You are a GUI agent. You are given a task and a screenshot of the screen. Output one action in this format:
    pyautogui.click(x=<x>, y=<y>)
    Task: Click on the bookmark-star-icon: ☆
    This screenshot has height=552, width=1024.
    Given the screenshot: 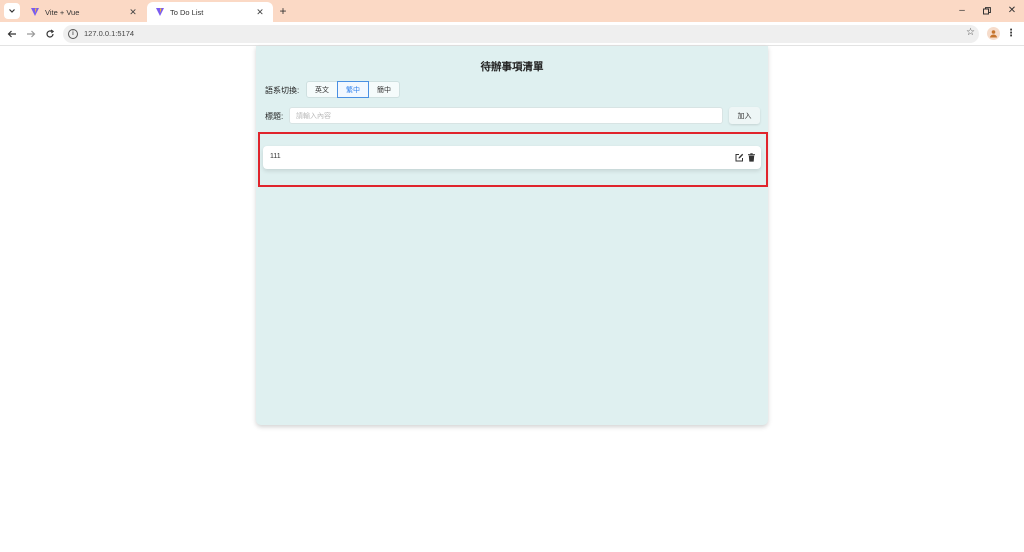 What is the action you would take?
    pyautogui.click(x=970, y=32)
    